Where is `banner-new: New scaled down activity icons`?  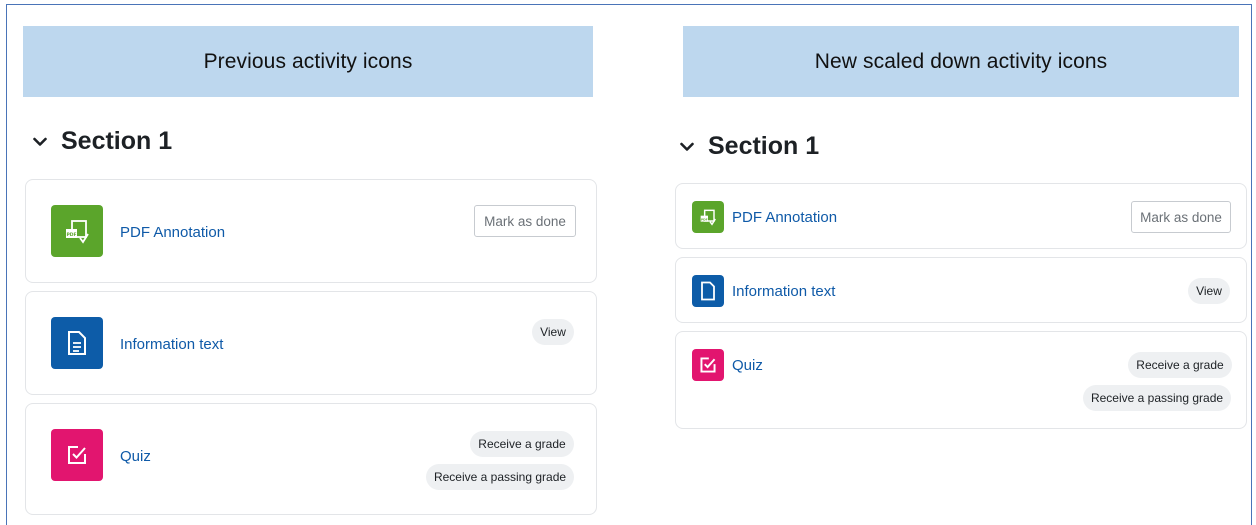 banner-new: New scaled down activity icons is located at coordinates (961, 61).